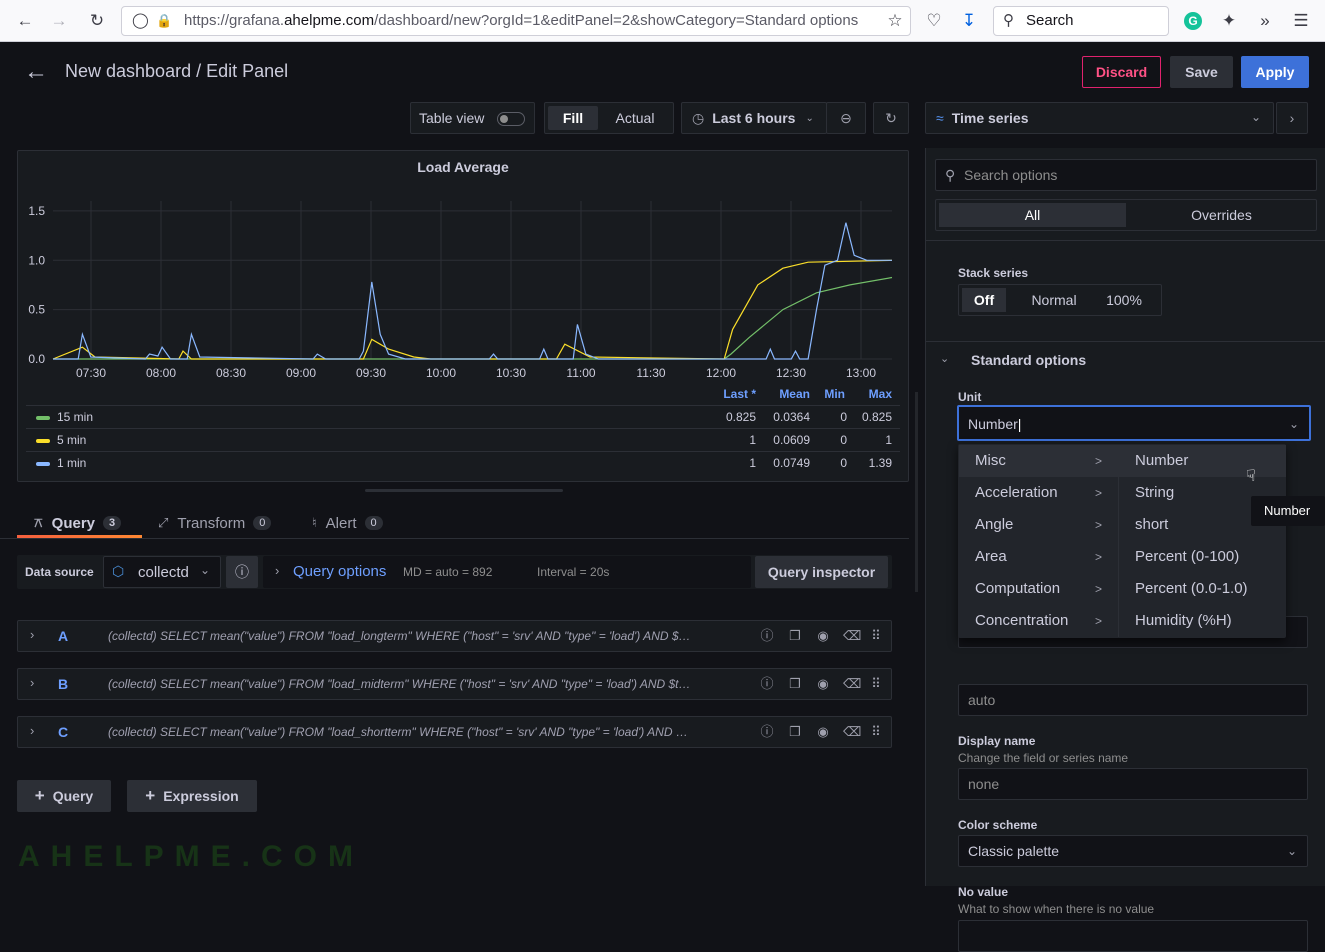 The width and height of the screenshot is (1325, 952). Describe the element at coordinates (573, 118) in the screenshot. I see `fill-button: Fill` at that location.